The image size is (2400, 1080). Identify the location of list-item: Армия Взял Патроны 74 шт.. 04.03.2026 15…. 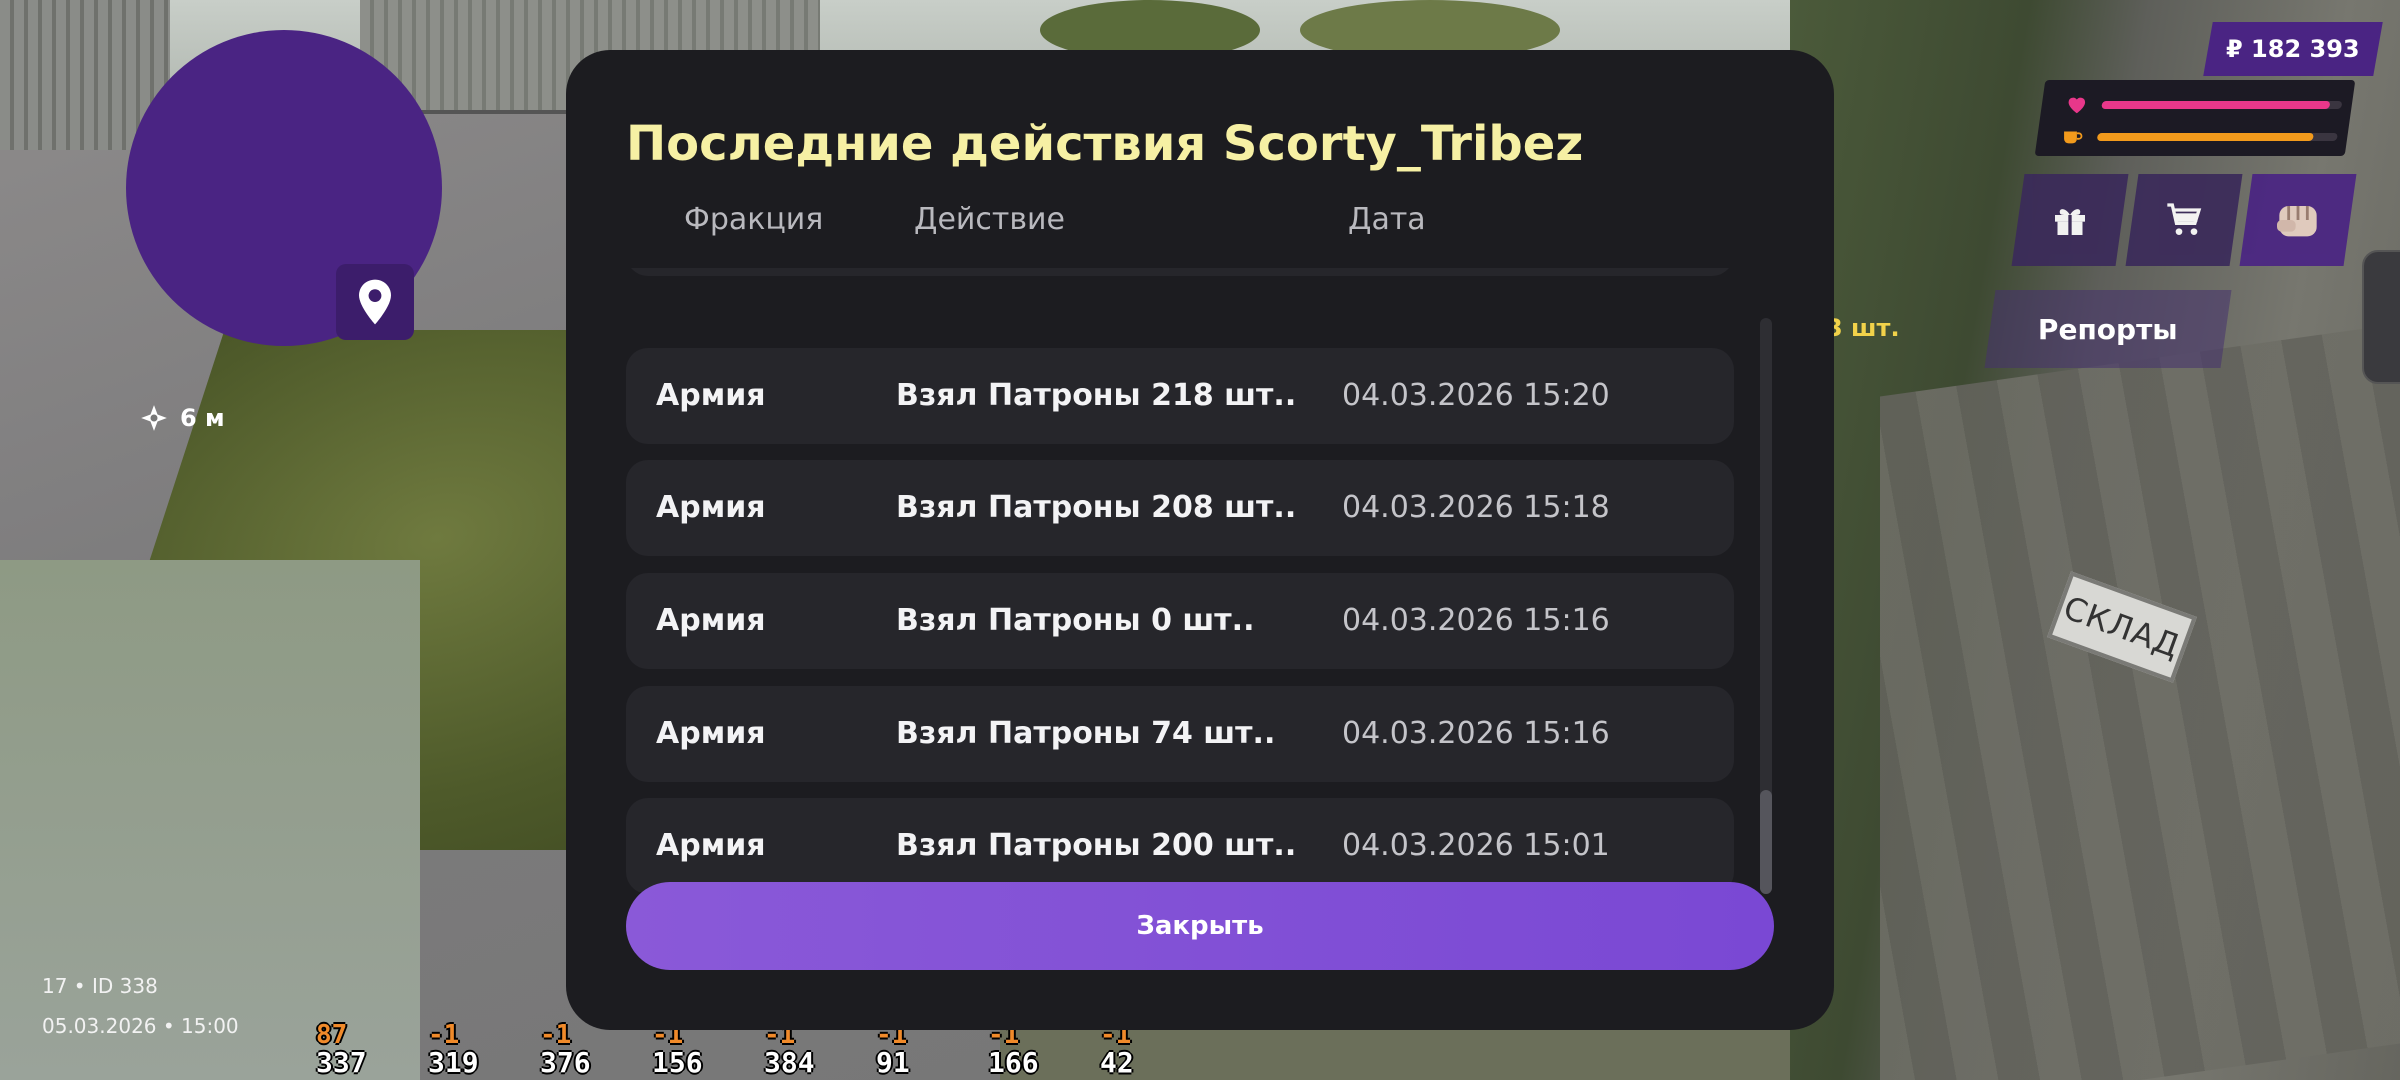
(1180, 734).